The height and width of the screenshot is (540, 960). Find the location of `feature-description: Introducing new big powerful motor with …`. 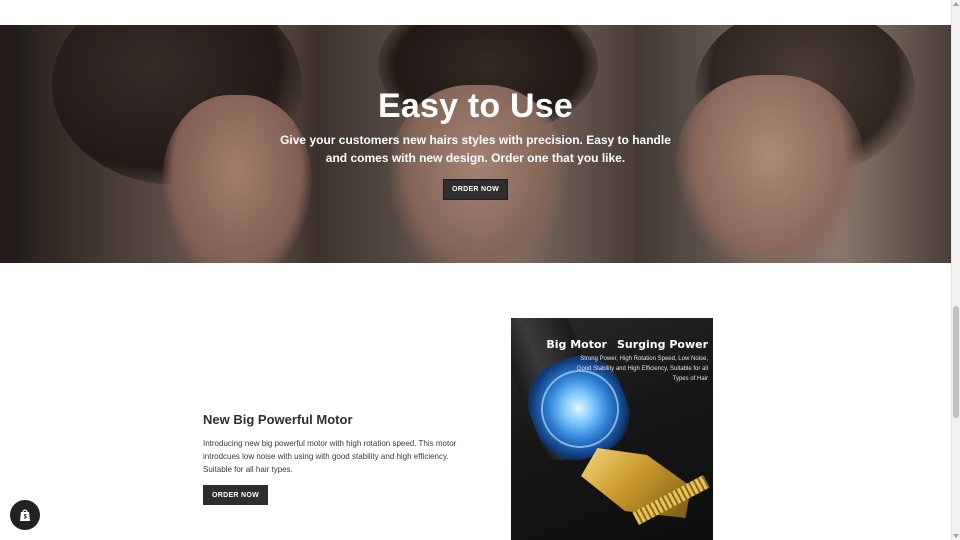

feature-description: Introducing new big powerful motor with … is located at coordinates (330, 456).